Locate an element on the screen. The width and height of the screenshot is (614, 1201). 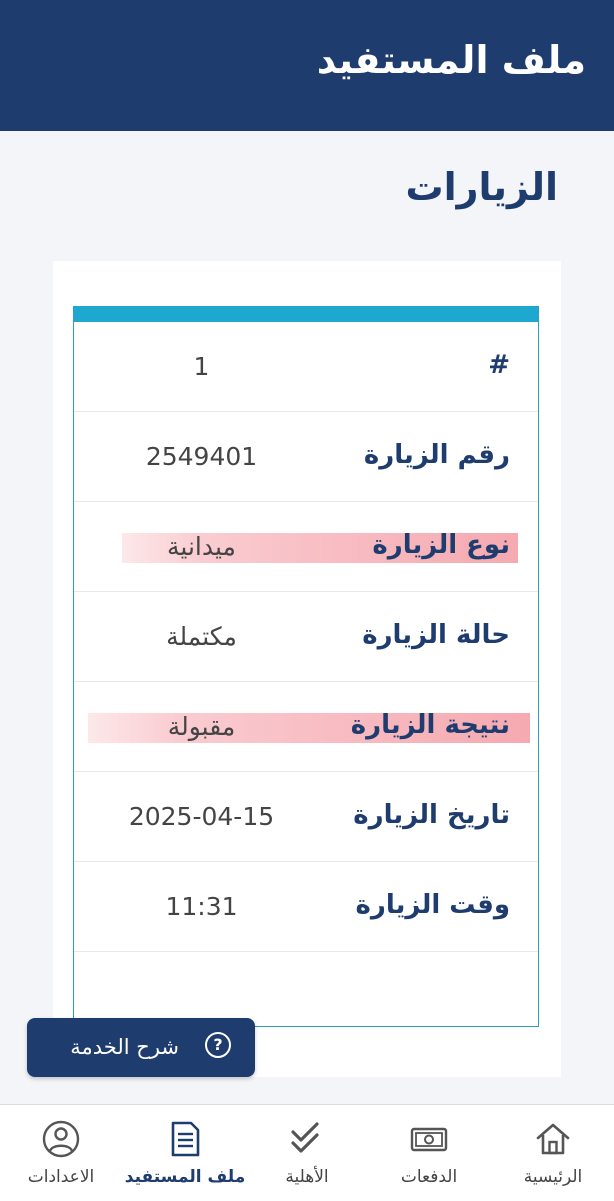
row-value: 2025-04-15 is located at coordinates (201, 816).